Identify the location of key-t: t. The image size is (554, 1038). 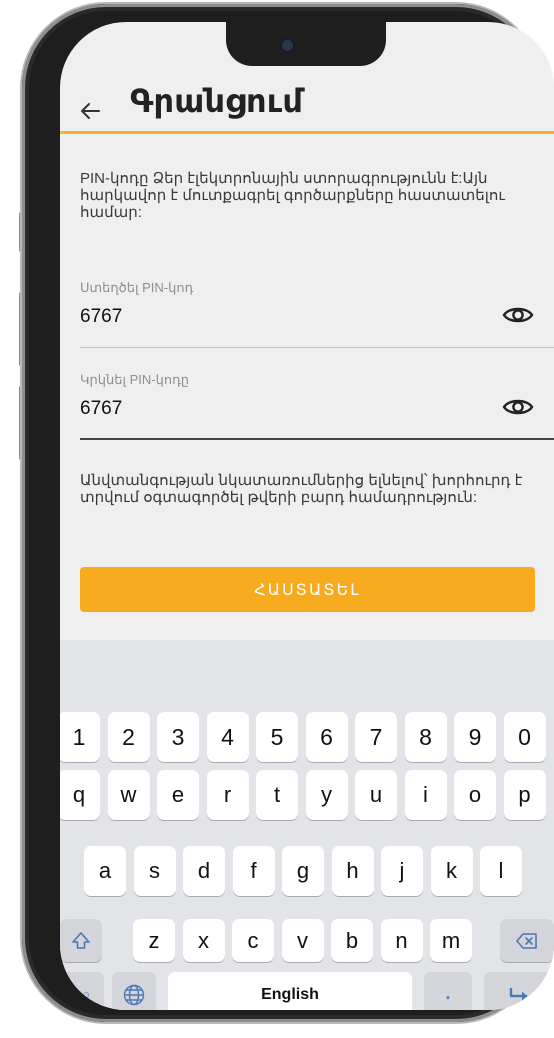
(277, 795).